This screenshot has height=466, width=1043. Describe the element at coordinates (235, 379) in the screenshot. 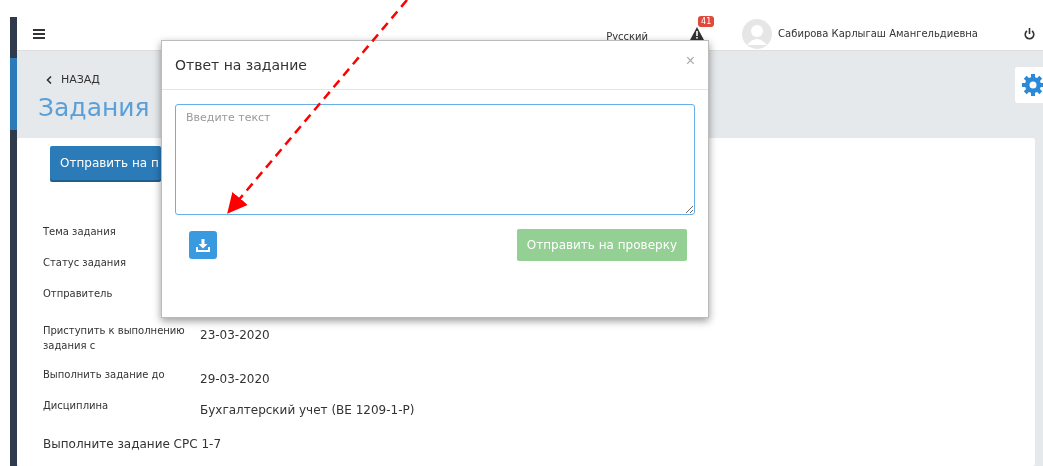

I see `field-value: 29-03-2020` at that location.